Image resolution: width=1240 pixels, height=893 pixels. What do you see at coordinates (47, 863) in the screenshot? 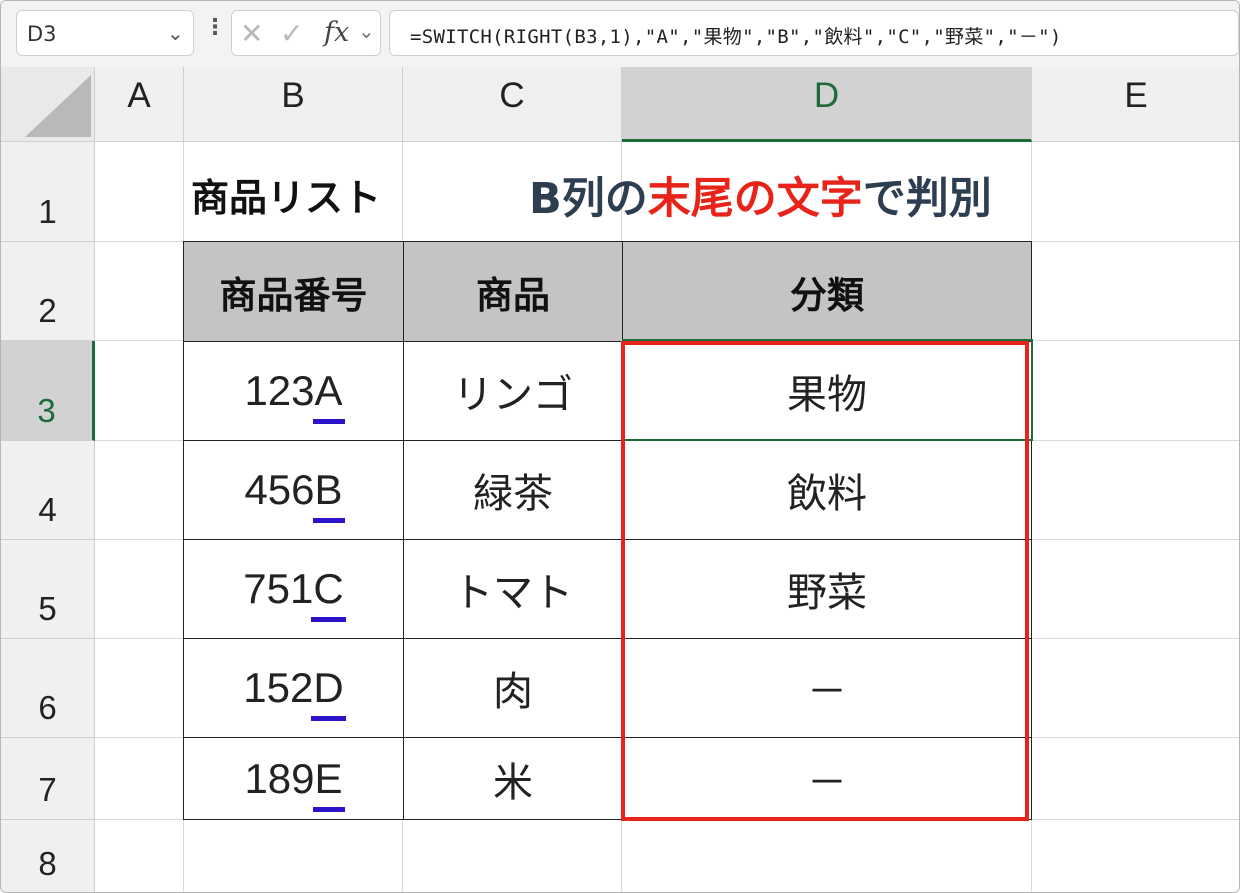
I see `row-number: 8` at bounding box center [47, 863].